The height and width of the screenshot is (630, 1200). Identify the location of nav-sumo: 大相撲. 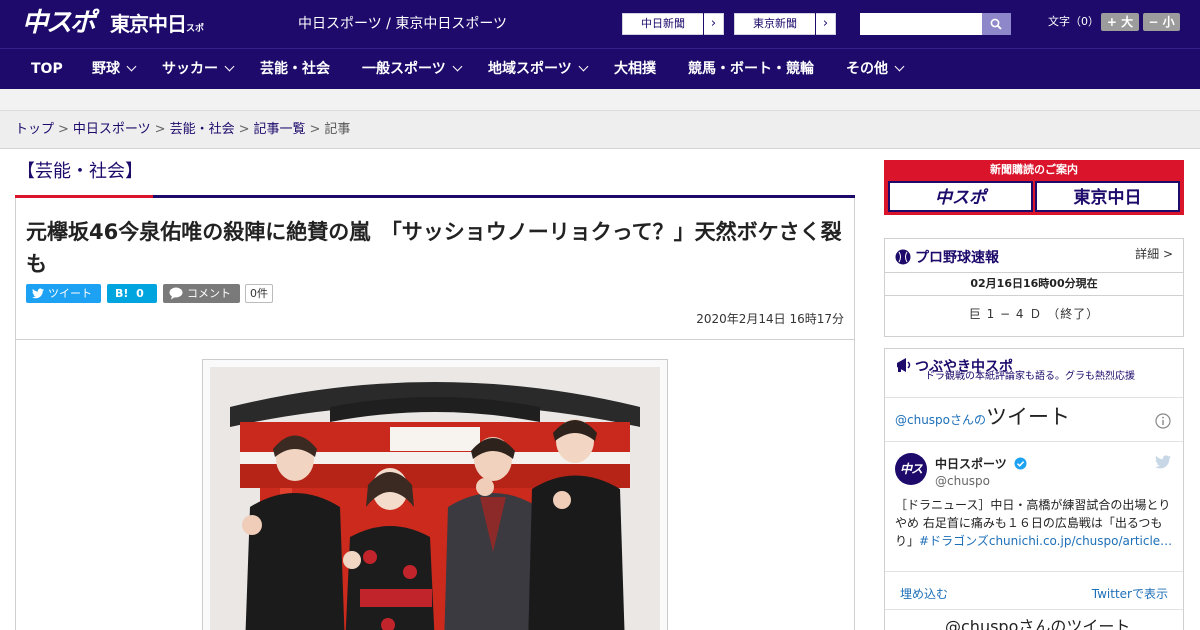
(635, 69).